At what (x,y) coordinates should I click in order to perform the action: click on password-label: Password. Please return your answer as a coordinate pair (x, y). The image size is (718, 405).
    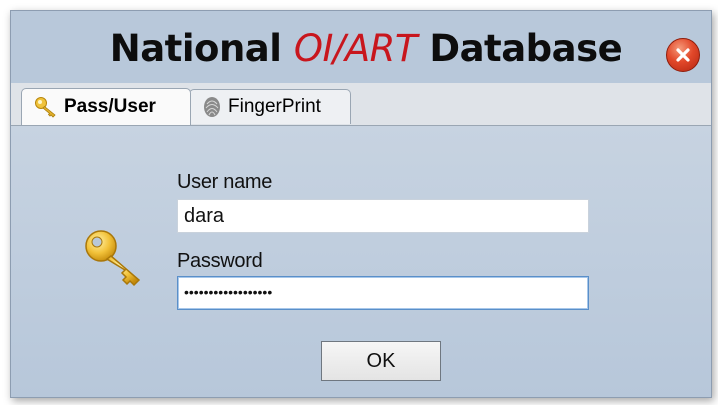
    Looking at the image, I should click on (220, 261).